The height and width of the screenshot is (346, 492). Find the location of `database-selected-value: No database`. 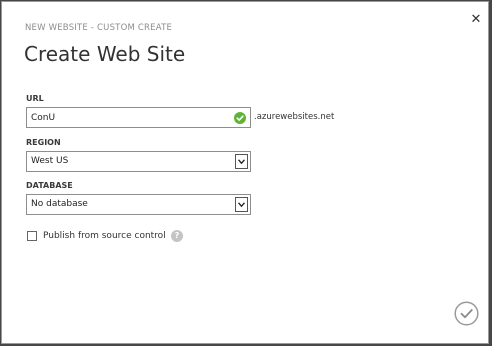

database-selected-value: No database is located at coordinates (59, 204).